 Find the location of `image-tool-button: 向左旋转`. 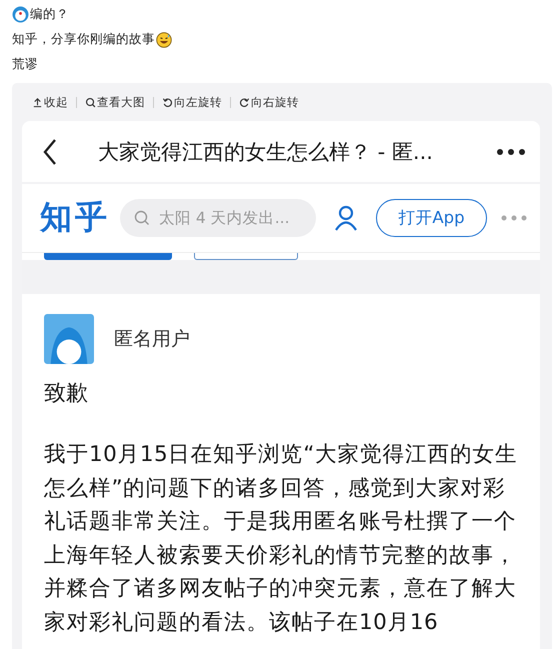

image-tool-button: 向左旋转 is located at coordinates (192, 102).